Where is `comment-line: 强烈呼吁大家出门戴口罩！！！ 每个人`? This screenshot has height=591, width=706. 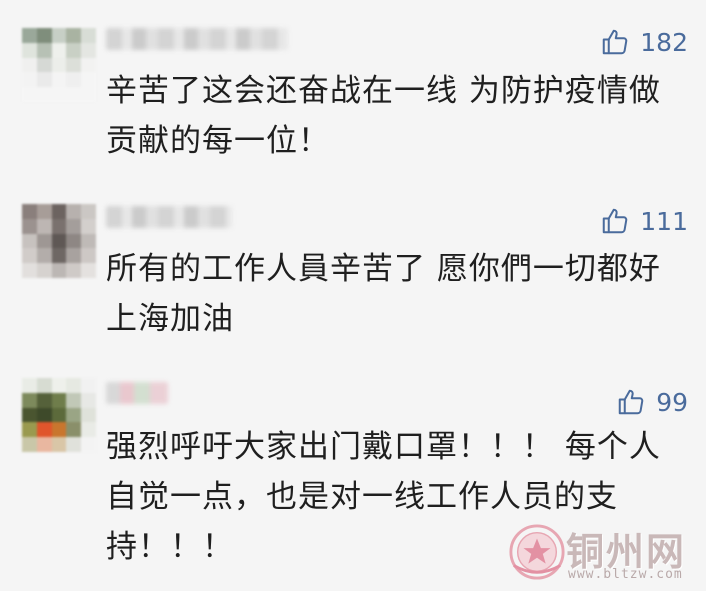 comment-line: 强烈呼吁大家出门戴口罩！！！ 每个人 is located at coordinates (383, 447).